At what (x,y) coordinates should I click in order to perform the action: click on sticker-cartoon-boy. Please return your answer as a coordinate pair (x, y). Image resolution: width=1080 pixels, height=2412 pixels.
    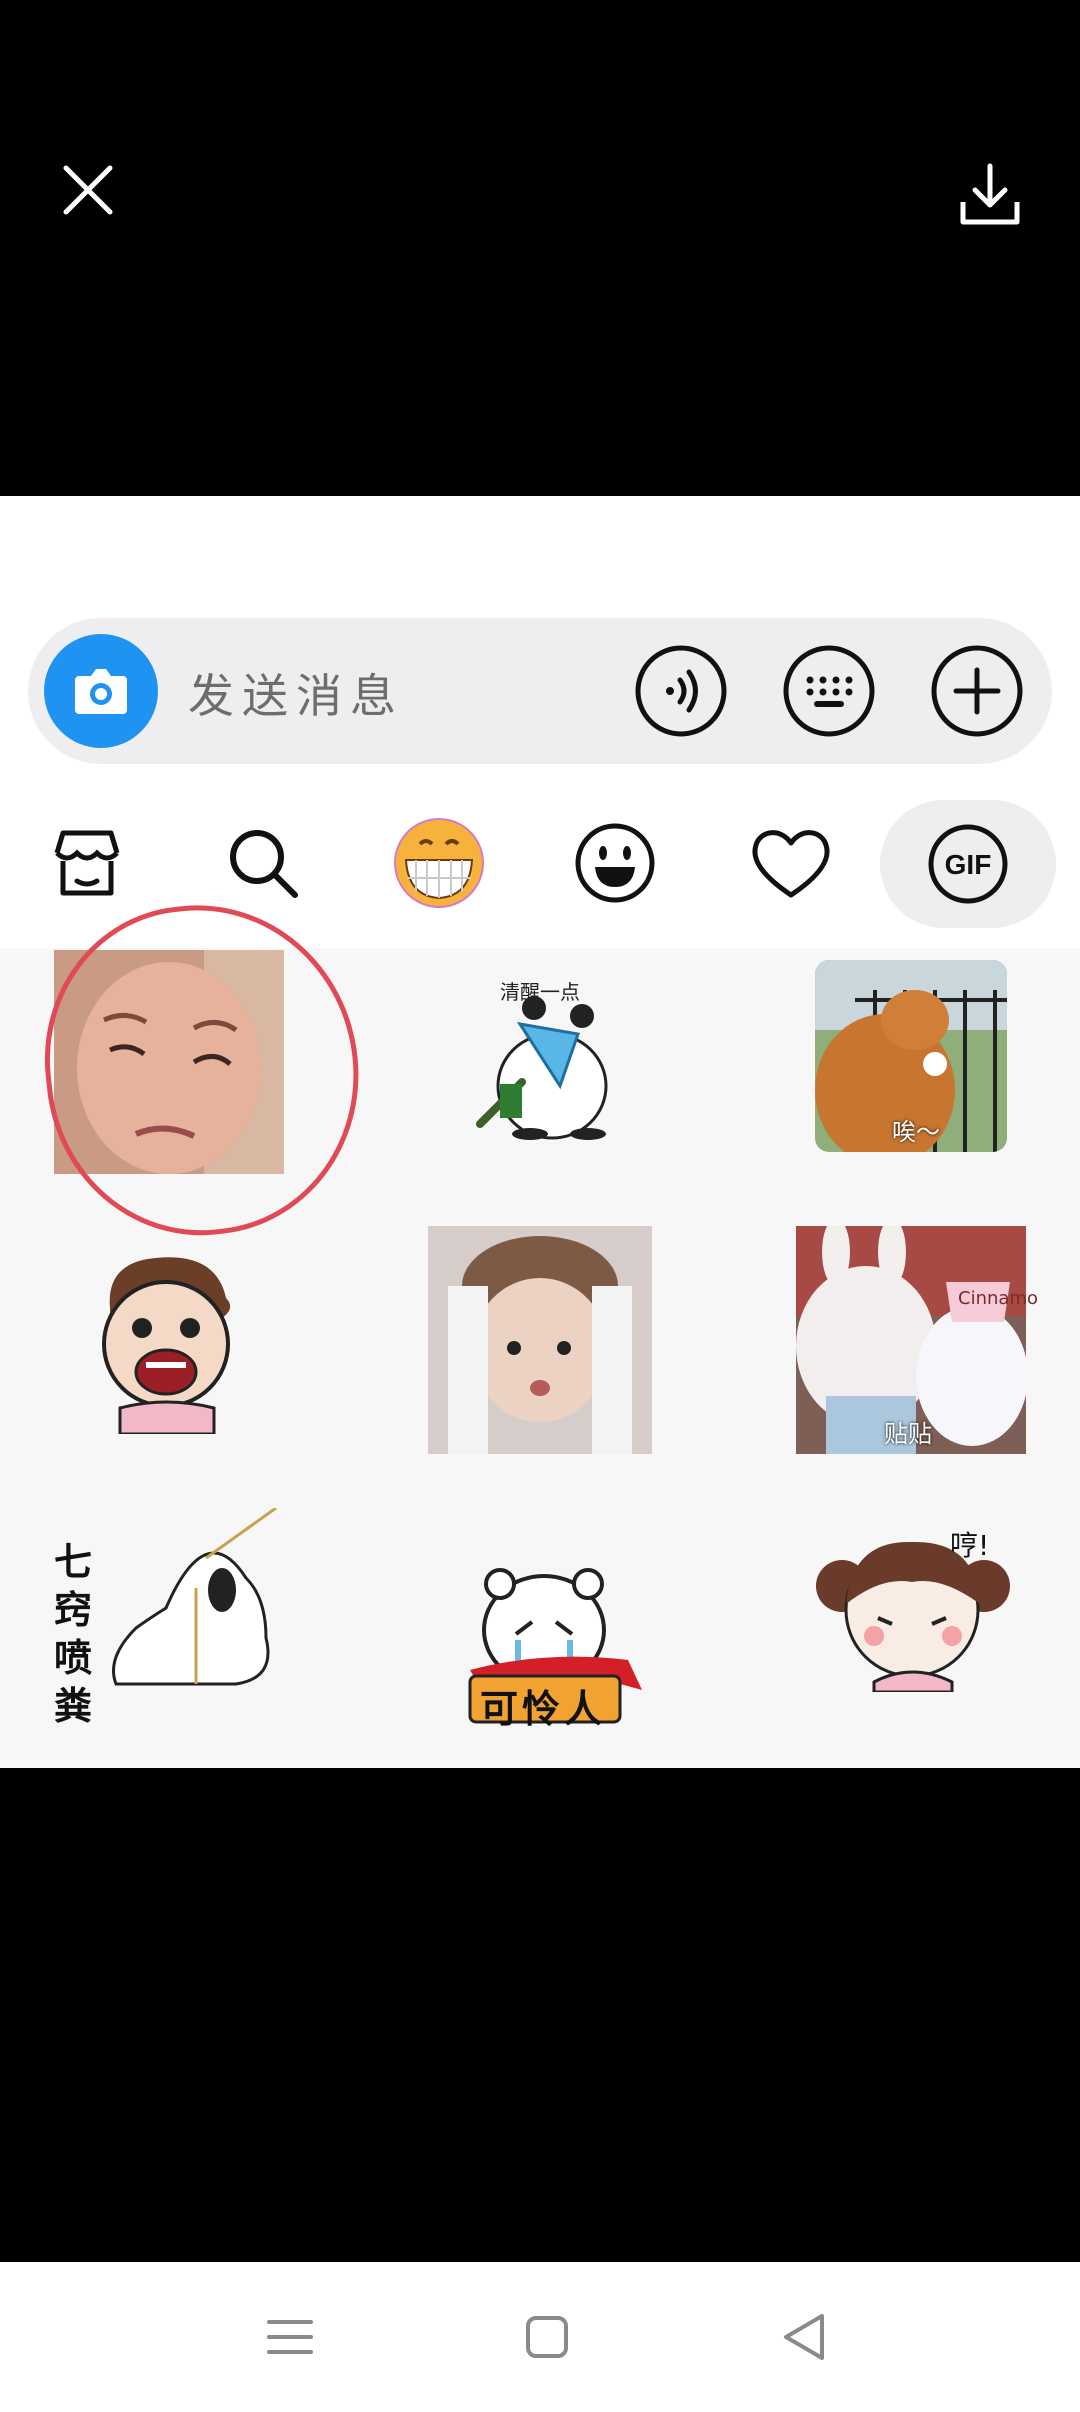
    Looking at the image, I should click on (166, 1341).